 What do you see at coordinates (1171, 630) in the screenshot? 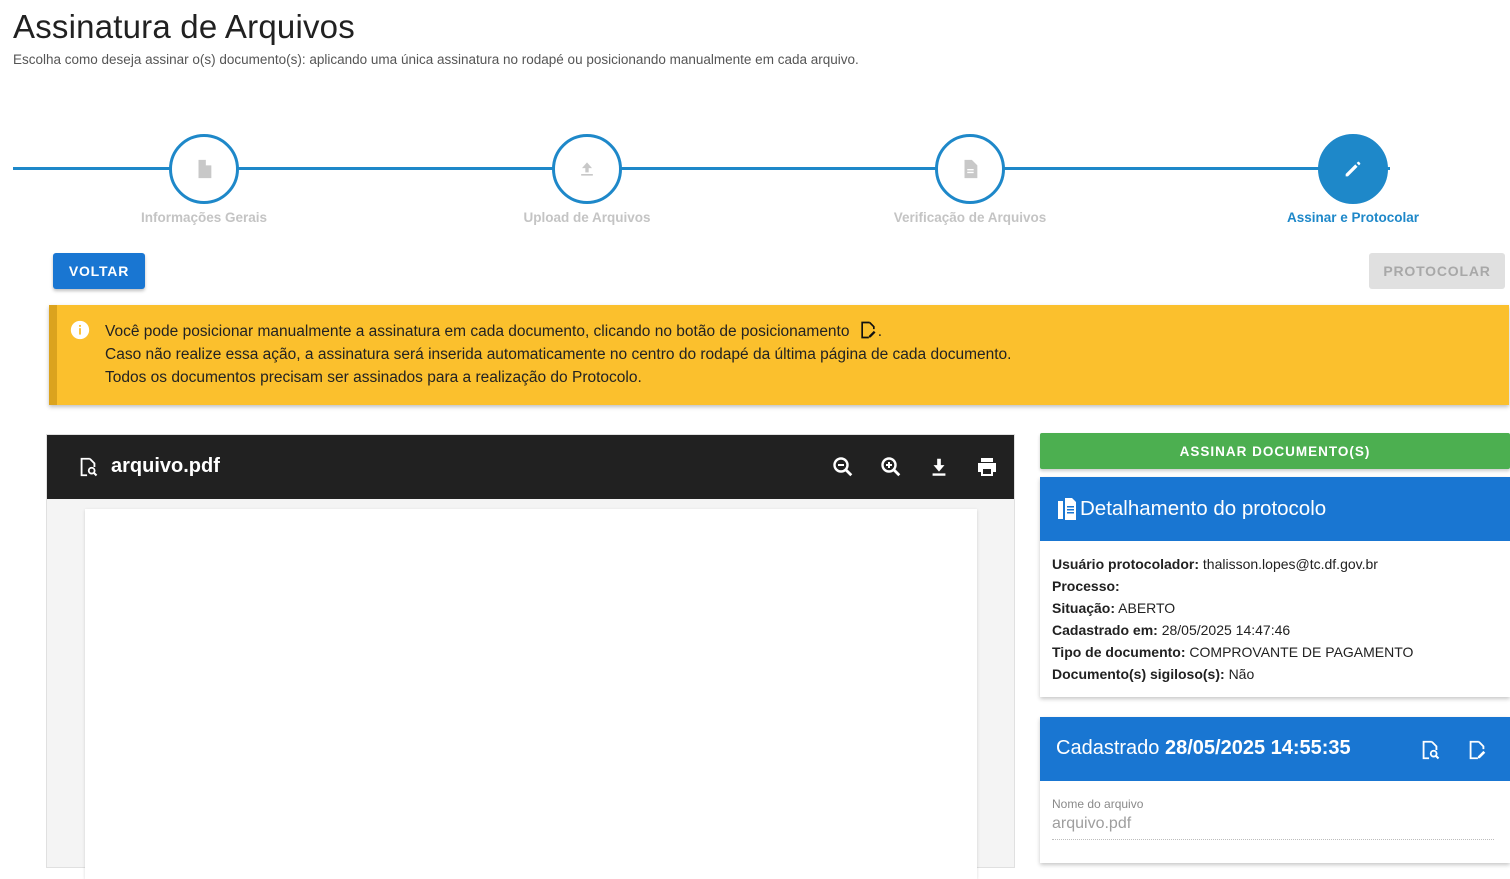
I see `detail-row: Cadastrado em: 28/05/2025 14:47:46` at bounding box center [1171, 630].